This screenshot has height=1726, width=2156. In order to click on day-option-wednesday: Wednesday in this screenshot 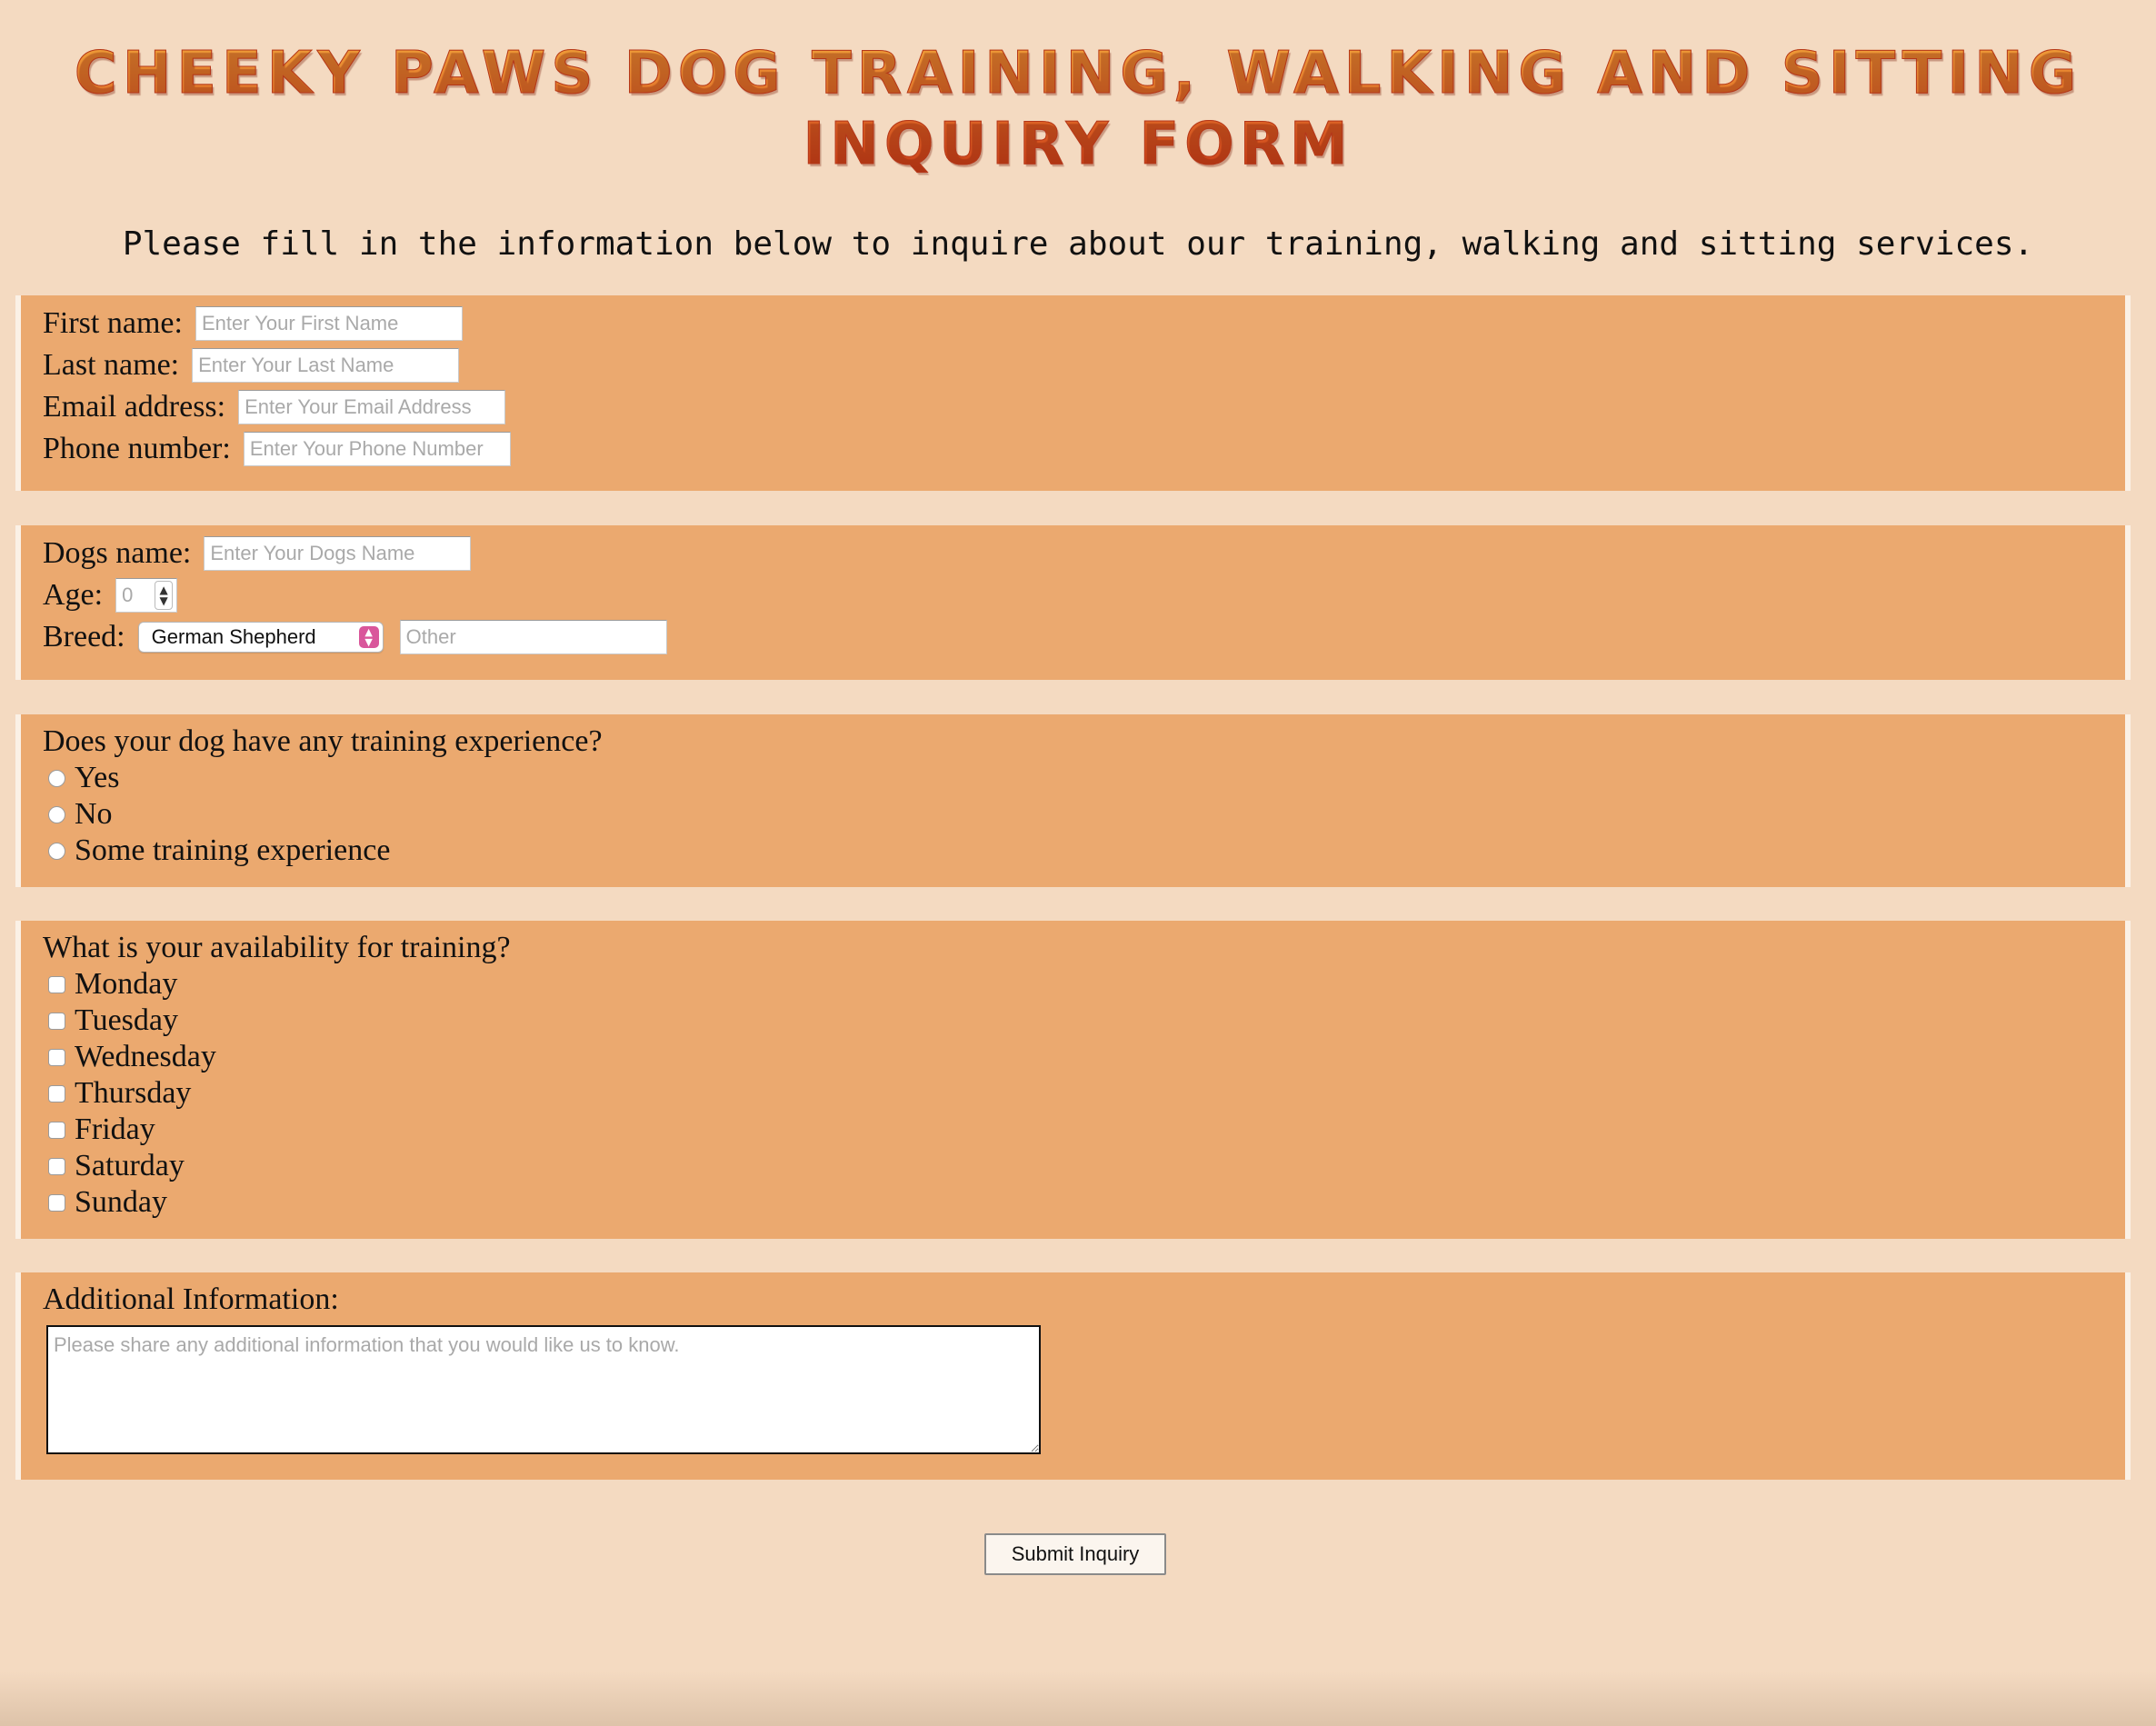, I will do `click(1084, 1057)`.